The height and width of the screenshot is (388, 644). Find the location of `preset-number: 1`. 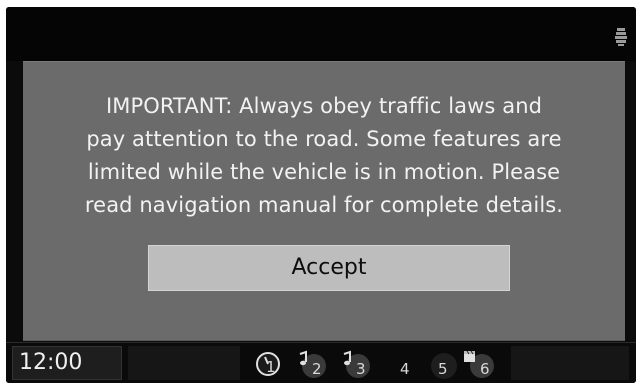

preset-number: 1 is located at coordinates (271, 367).